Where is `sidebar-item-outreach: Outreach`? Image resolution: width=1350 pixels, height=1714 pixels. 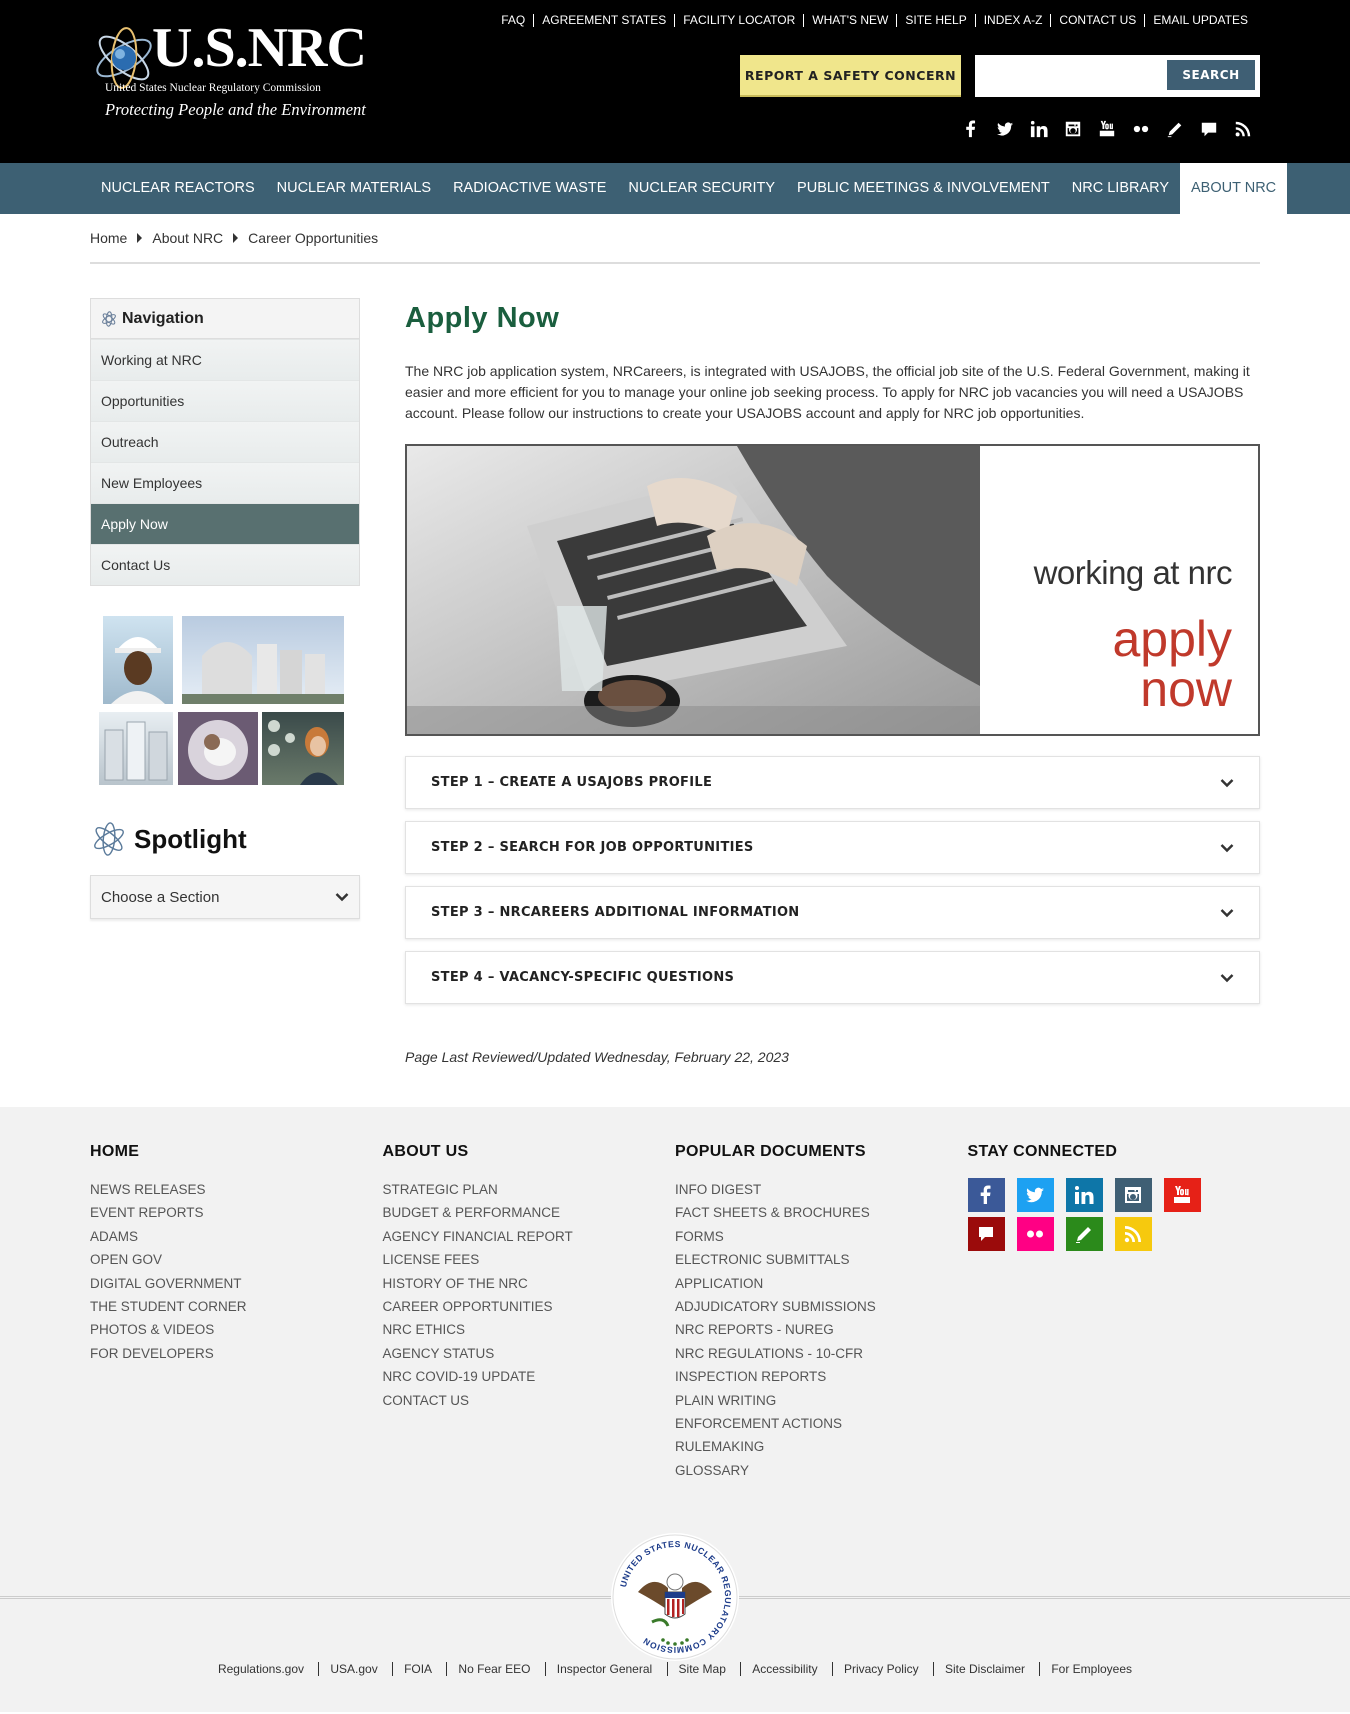 sidebar-item-outreach: Outreach is located at coordinates (225, 441).